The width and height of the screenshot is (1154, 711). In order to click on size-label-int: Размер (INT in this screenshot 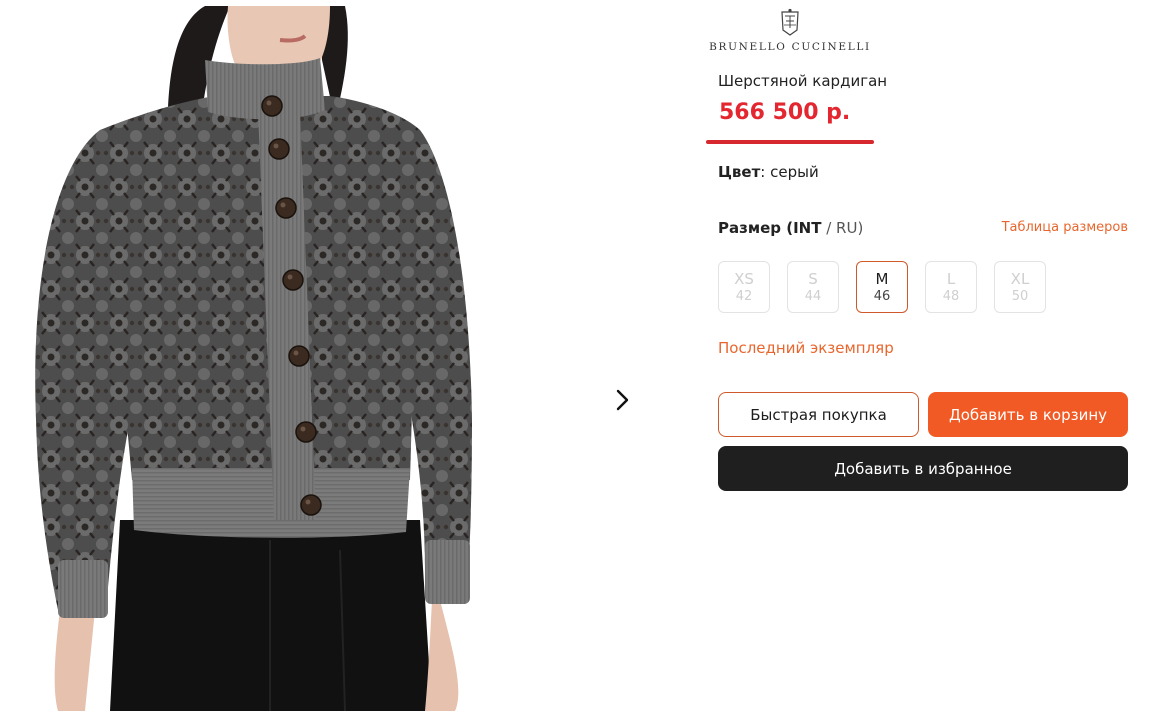, I will do `click(770, 228)`.